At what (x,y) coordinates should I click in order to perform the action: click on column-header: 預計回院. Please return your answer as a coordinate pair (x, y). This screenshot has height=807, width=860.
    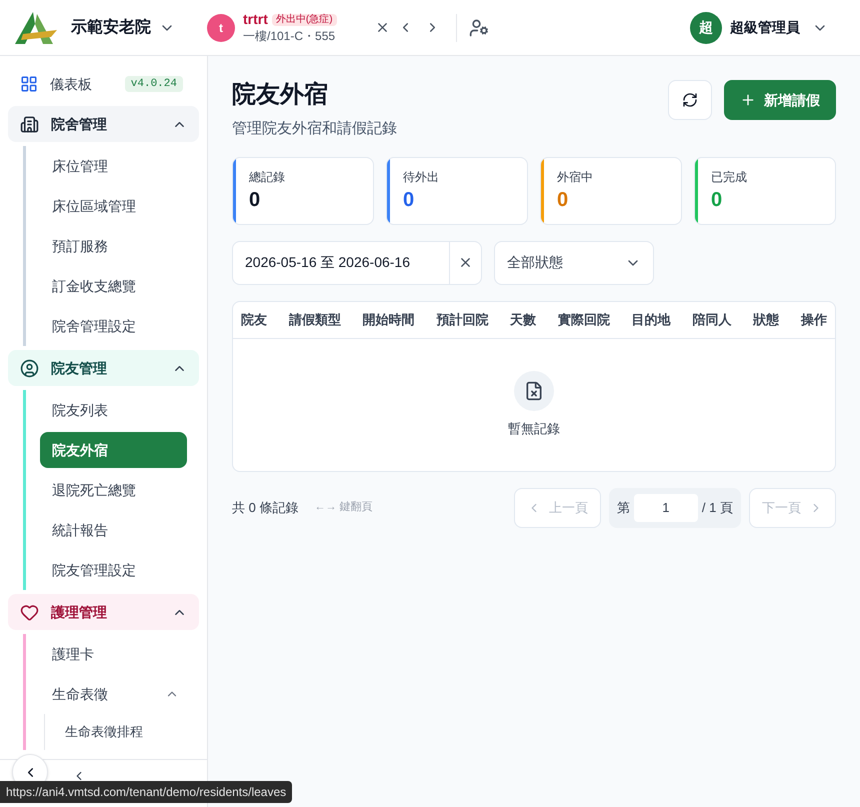
    Looking at the image, I should click on (462, 319).